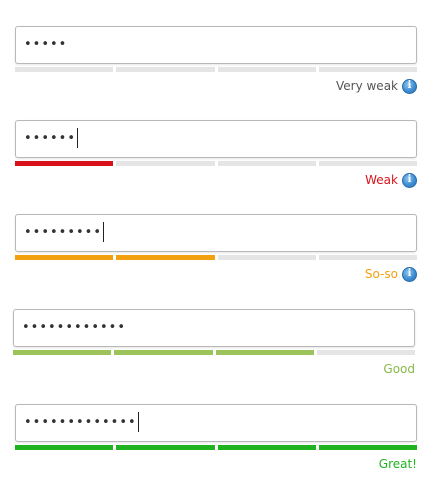 This screenshot has width=437, height=485. I want to click on strength-status: So-so i, so click(216, 274).